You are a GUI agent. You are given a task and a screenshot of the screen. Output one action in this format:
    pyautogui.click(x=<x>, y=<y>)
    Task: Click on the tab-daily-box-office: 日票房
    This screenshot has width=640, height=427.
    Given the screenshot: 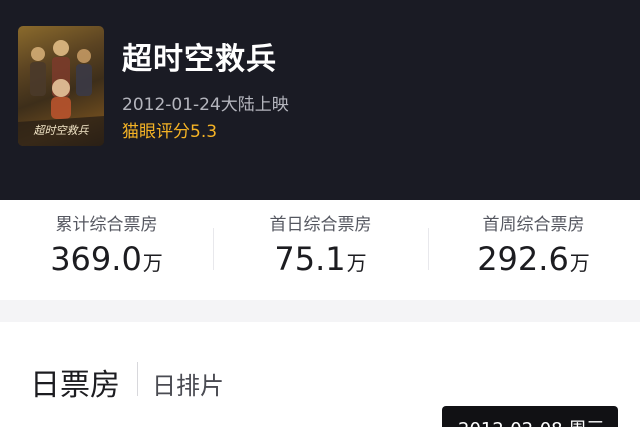 What is the action you would take?
    pyautogui.click(x=75, y=382)
    